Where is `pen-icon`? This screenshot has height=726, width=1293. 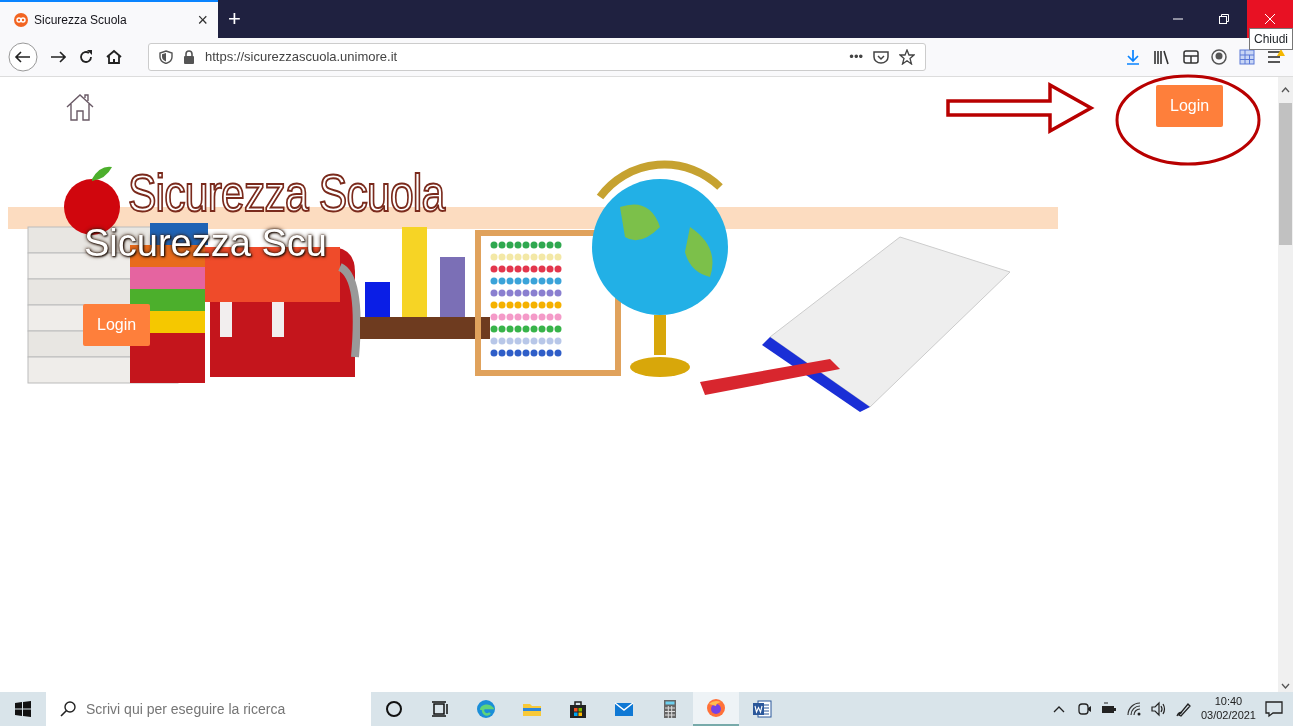
pen-icon is located at coordinates (1183, 709).